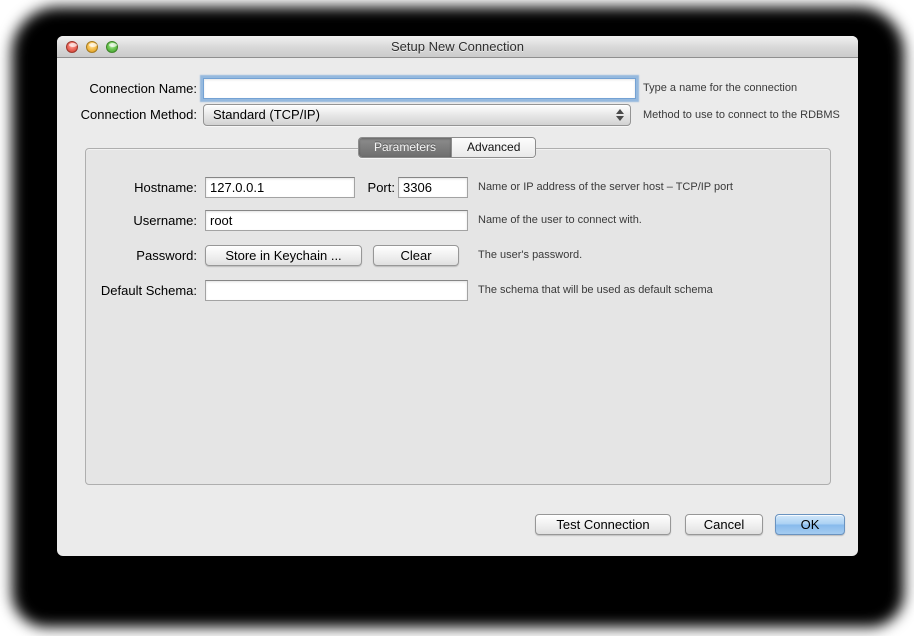  What do you see at coordinates (417, 115) in the screenshot?
I see `connection-method-dropdown: Standard (TCP/IP)` at bounding box center [417, 115].